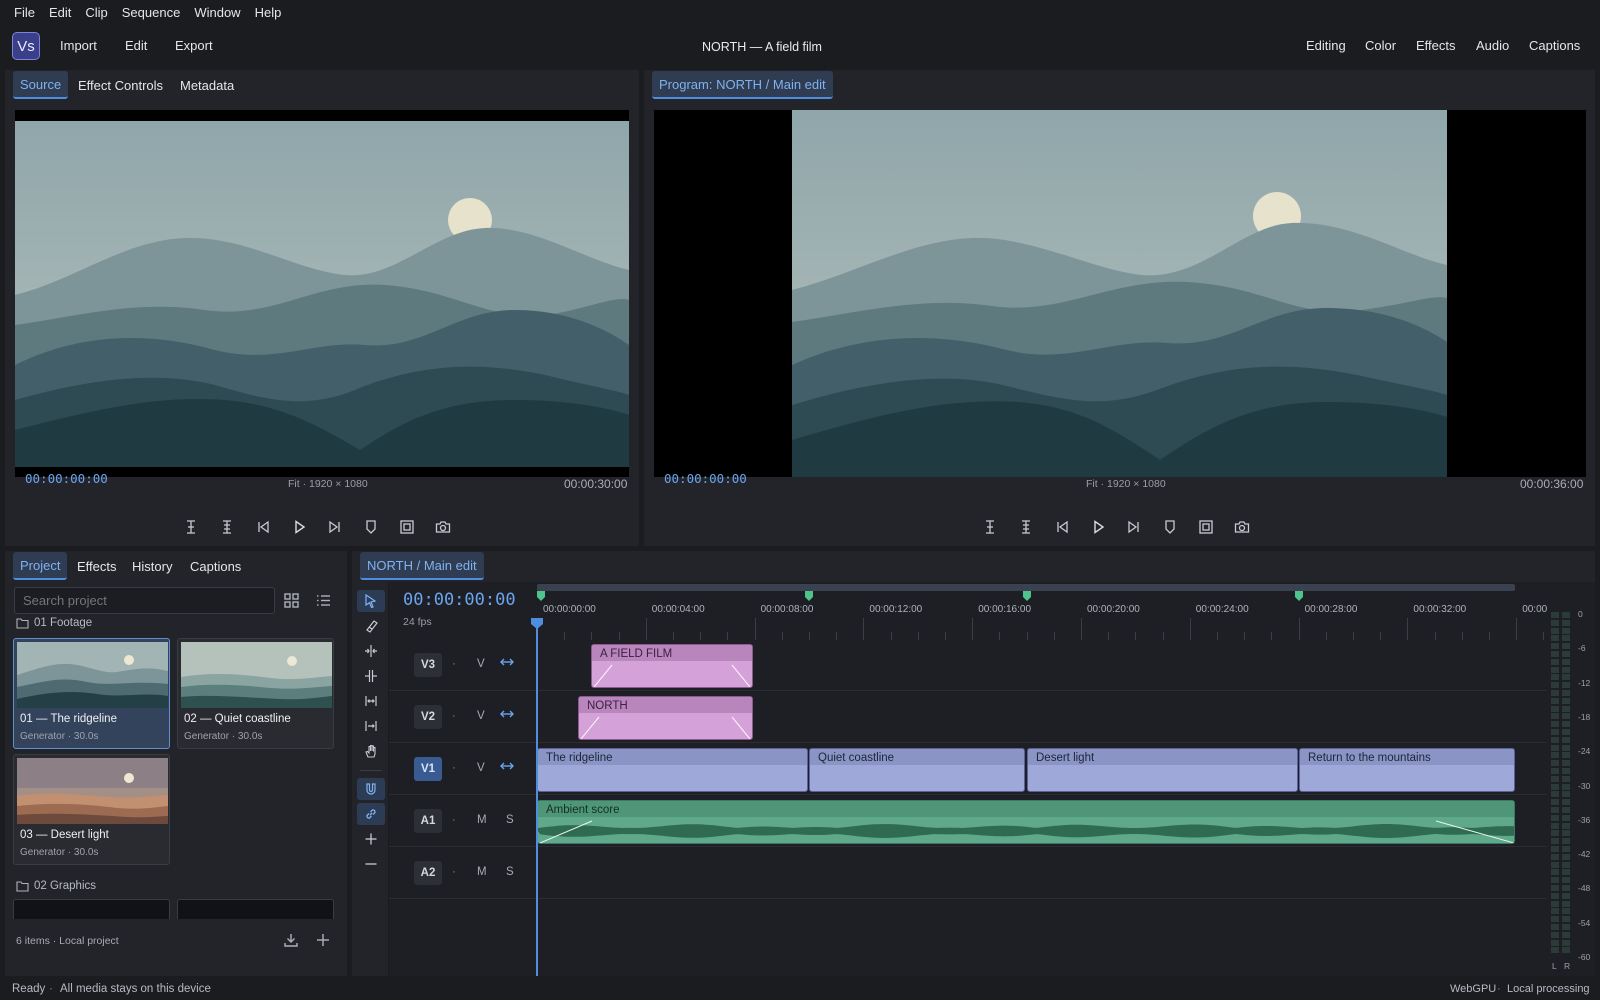  I want to click on clip-title-a-field-film: A FIELD FILM, so click(672, 666).